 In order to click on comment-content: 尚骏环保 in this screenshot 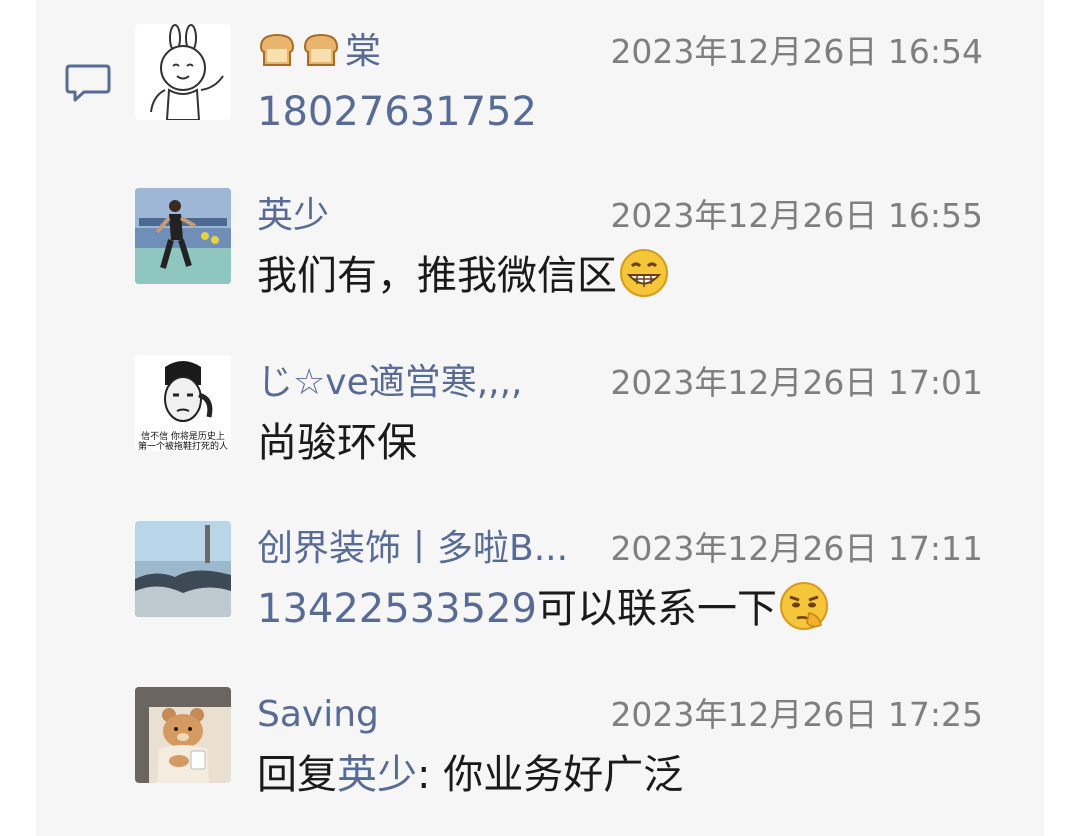, I will do `click(337, 443)`.